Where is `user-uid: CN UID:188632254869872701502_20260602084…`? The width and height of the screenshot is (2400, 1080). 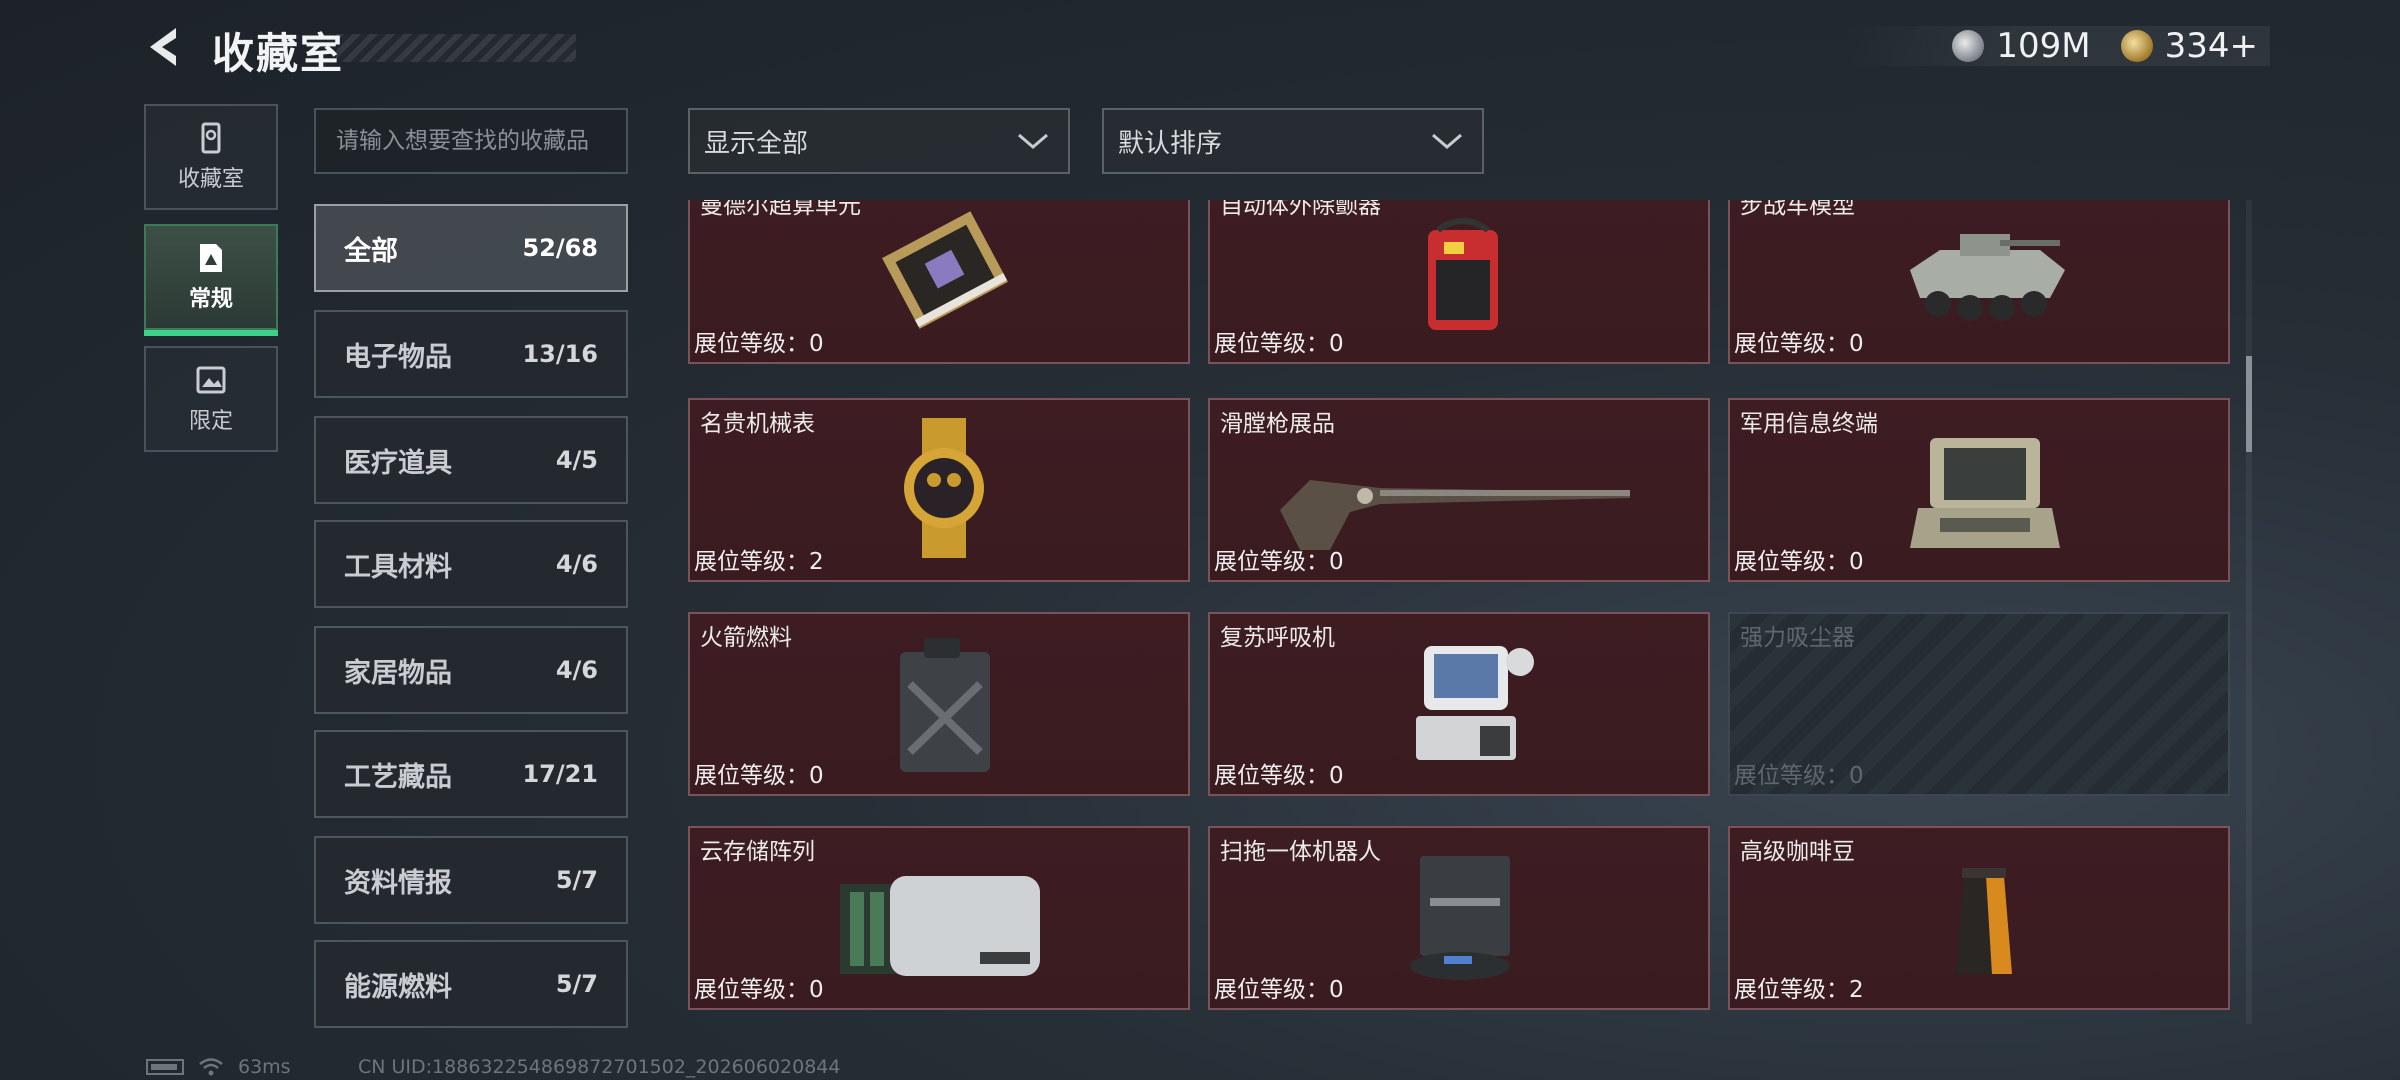
user-uid: CN UID:188632254869872701502_20260602084… is located at coordinates (599, 1067).